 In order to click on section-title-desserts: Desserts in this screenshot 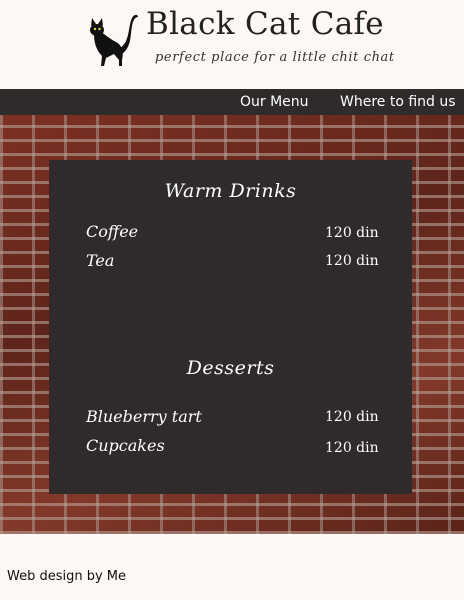, I will do `click(230, 368)`.